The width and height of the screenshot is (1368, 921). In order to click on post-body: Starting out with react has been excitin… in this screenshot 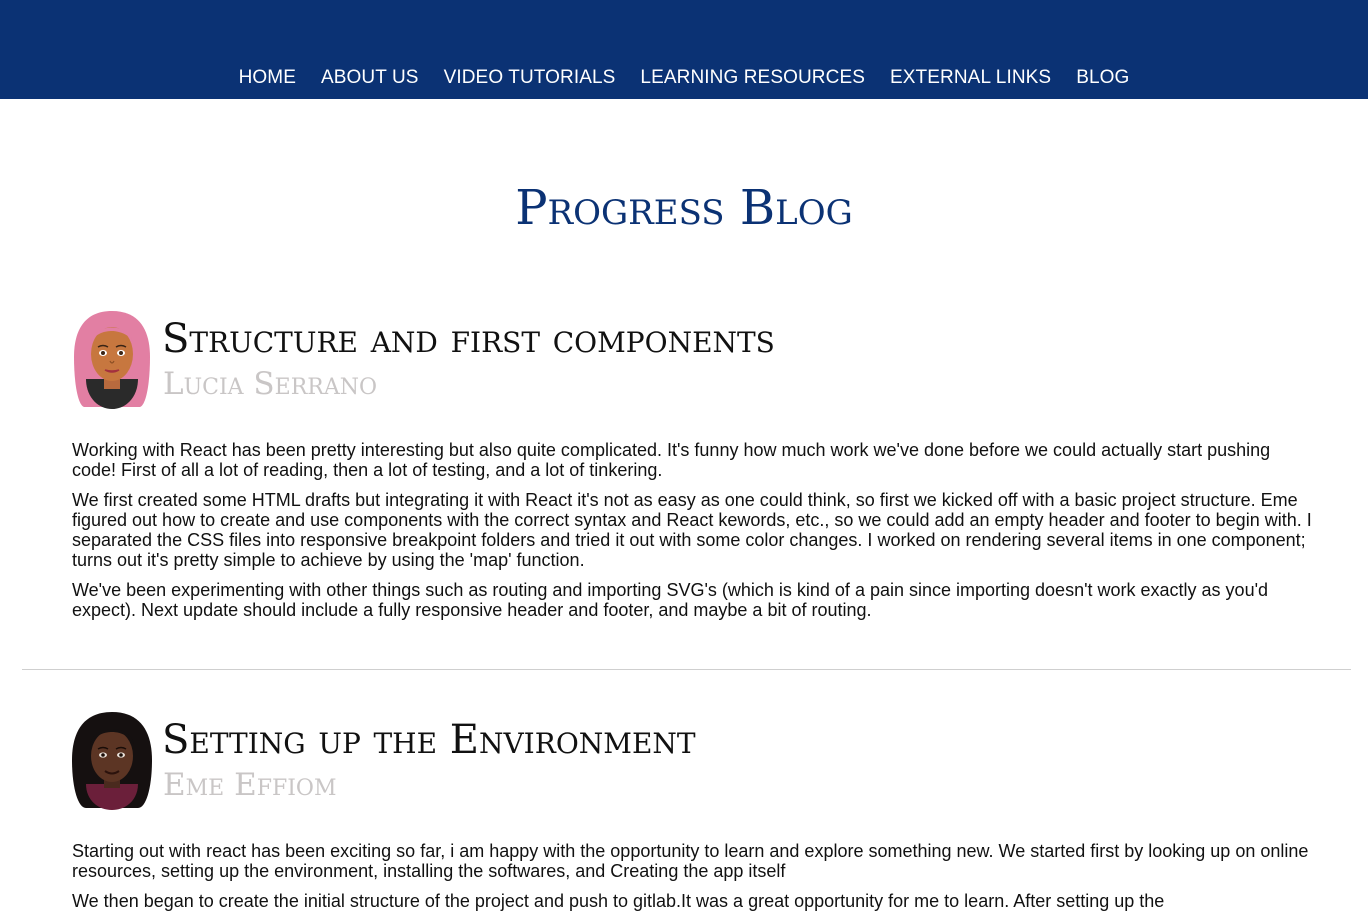, I will do `click(692, 881)`.